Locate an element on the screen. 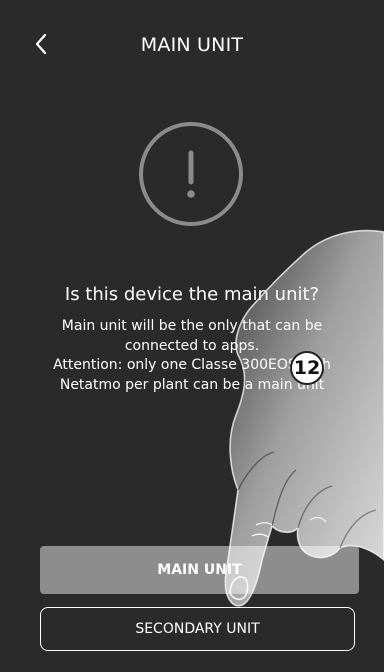 This screenshot has width=384, height=672. secondary-unit-button-label: SECONDARY UNIT is located at coordinates (197, 629).